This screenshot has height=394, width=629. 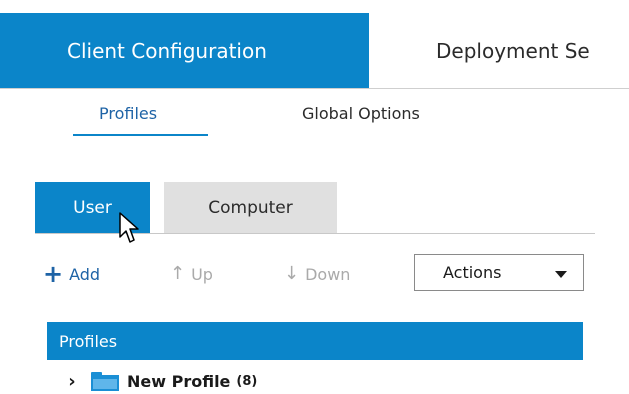 I want to click on mouse-pointer-icon, so click(x=129, y=227).